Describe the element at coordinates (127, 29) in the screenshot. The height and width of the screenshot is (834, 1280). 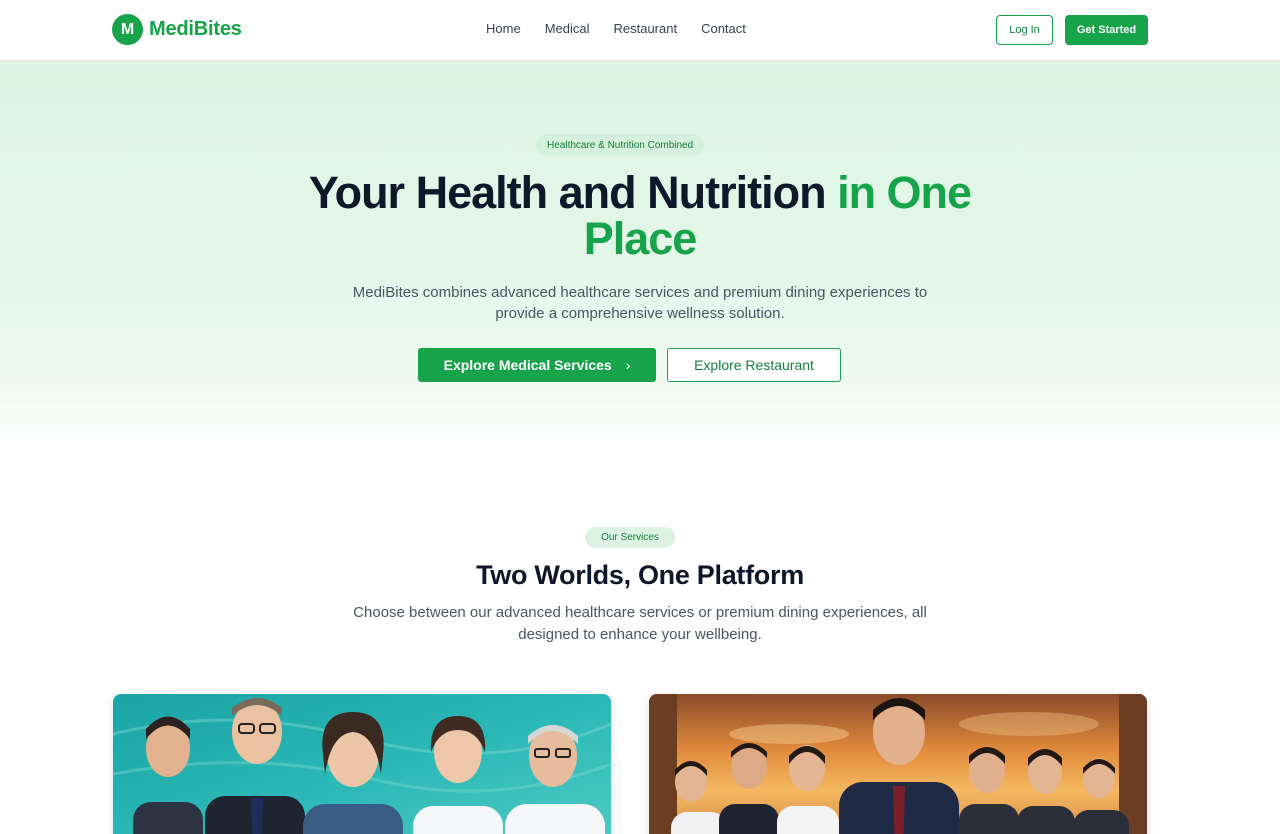
I see `logo-mark-icon: M` at that location.